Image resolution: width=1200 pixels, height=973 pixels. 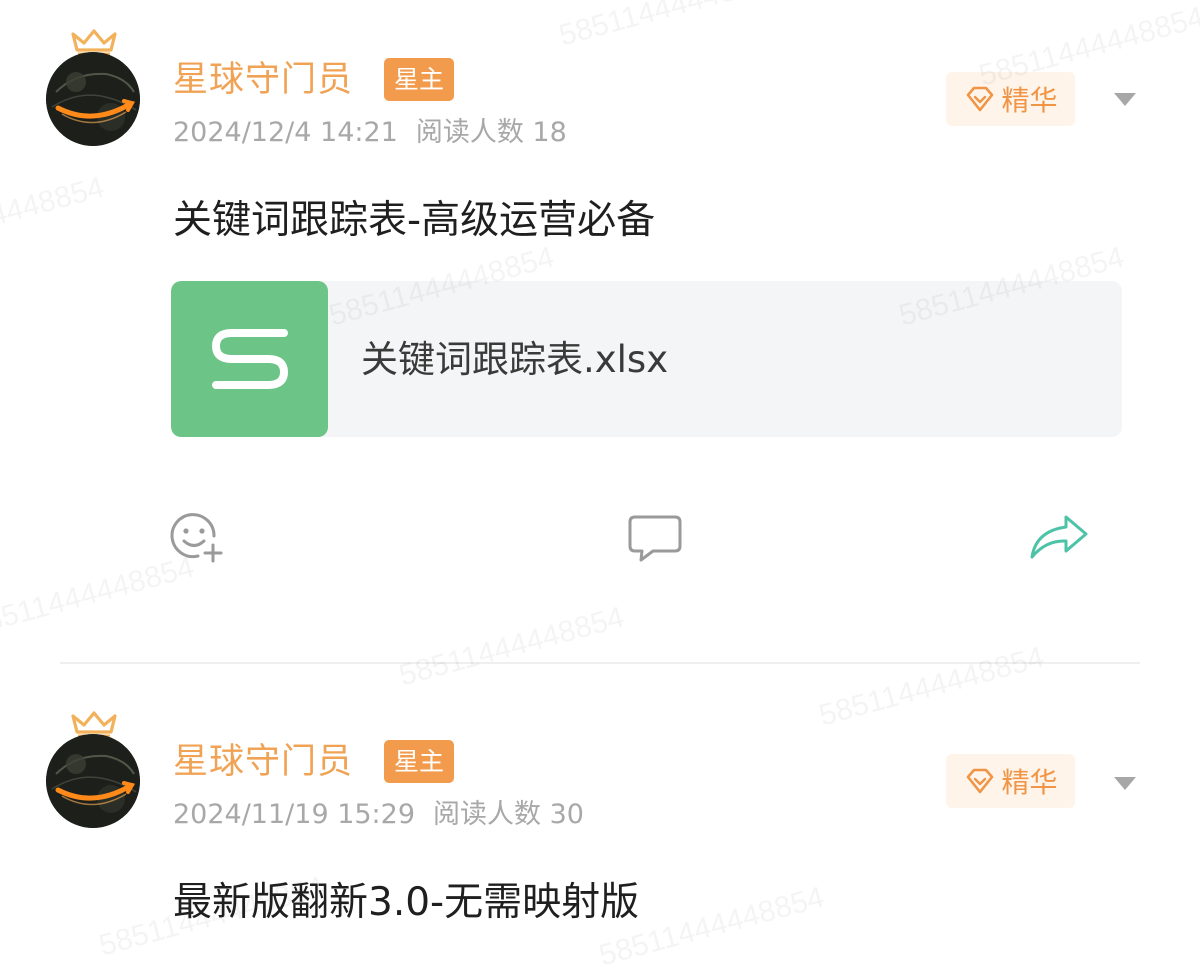 I want to click on read-count: 阅读人数 18, so click(x=491, y=132).